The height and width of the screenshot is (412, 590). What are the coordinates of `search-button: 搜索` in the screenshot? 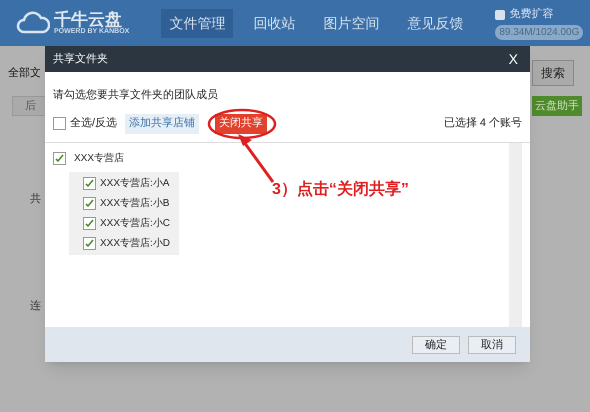 It's located at (553, 73).